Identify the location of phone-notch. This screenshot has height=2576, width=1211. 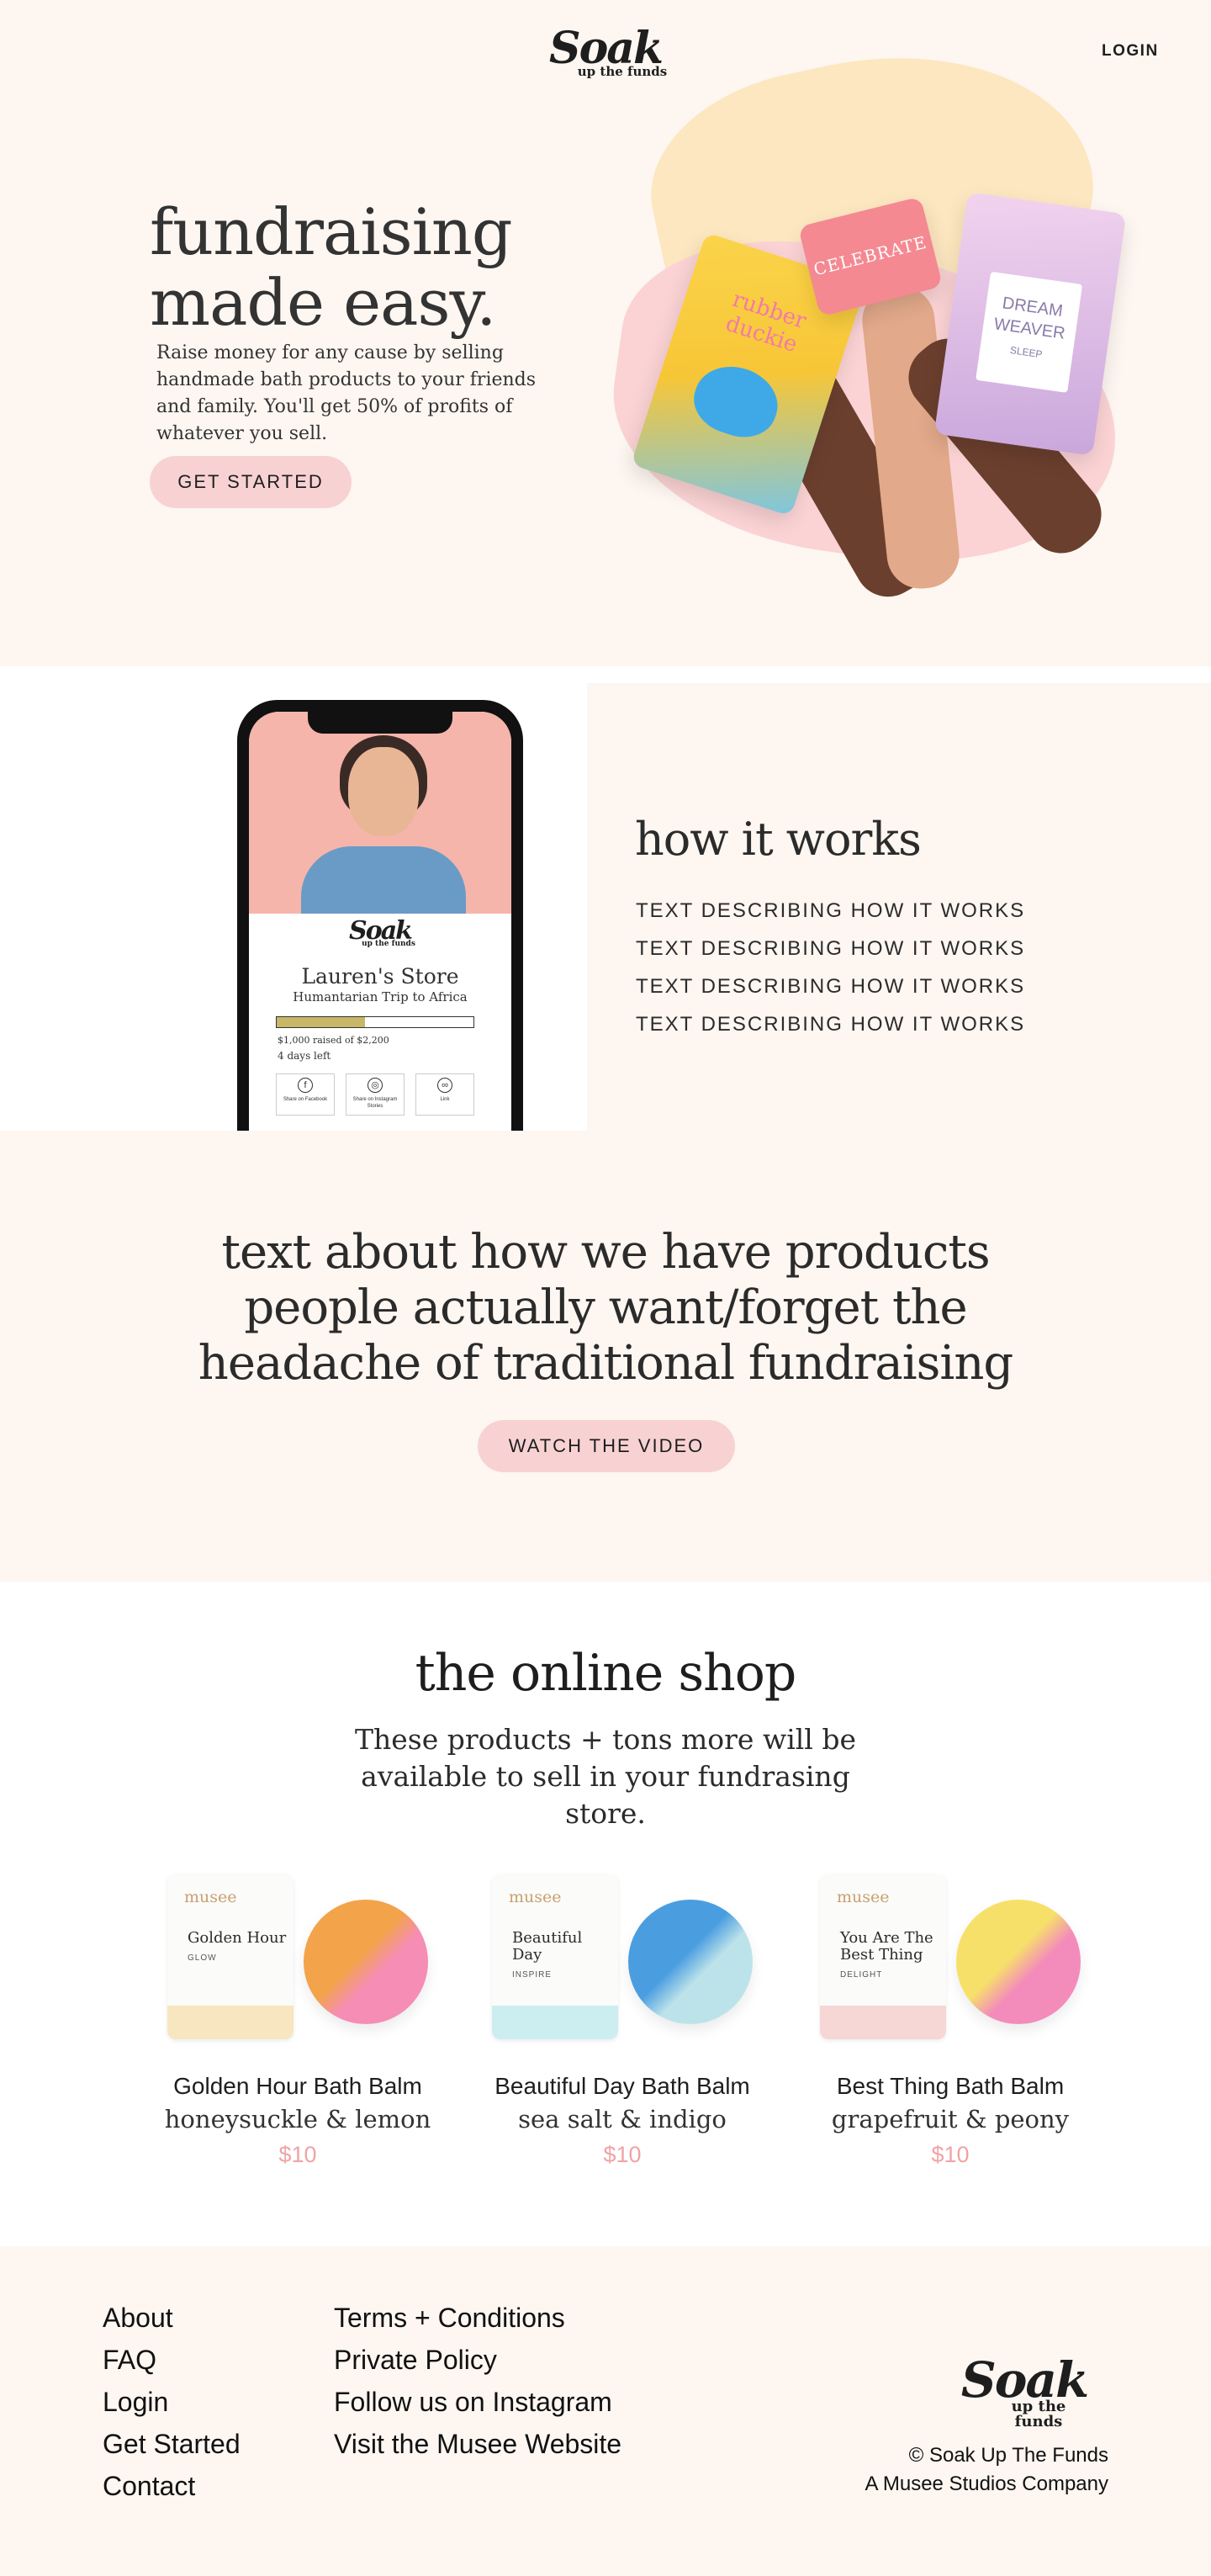
(380, 723).